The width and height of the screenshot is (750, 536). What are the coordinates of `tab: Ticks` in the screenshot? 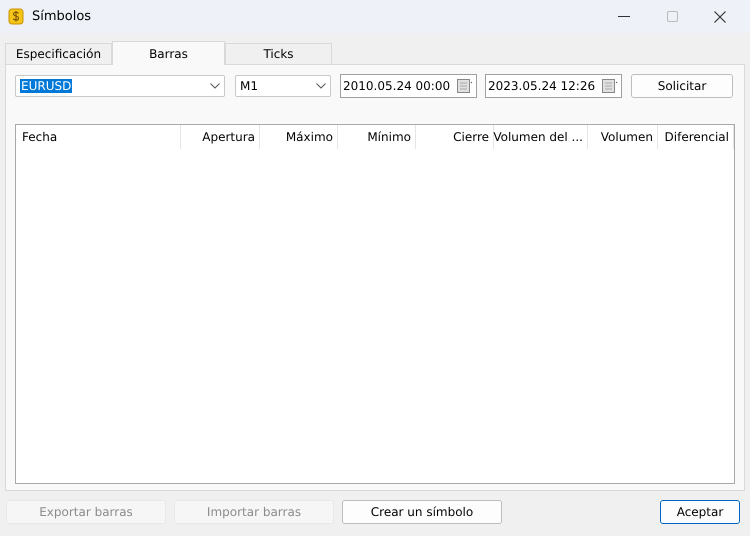 It's located at (278, 53).